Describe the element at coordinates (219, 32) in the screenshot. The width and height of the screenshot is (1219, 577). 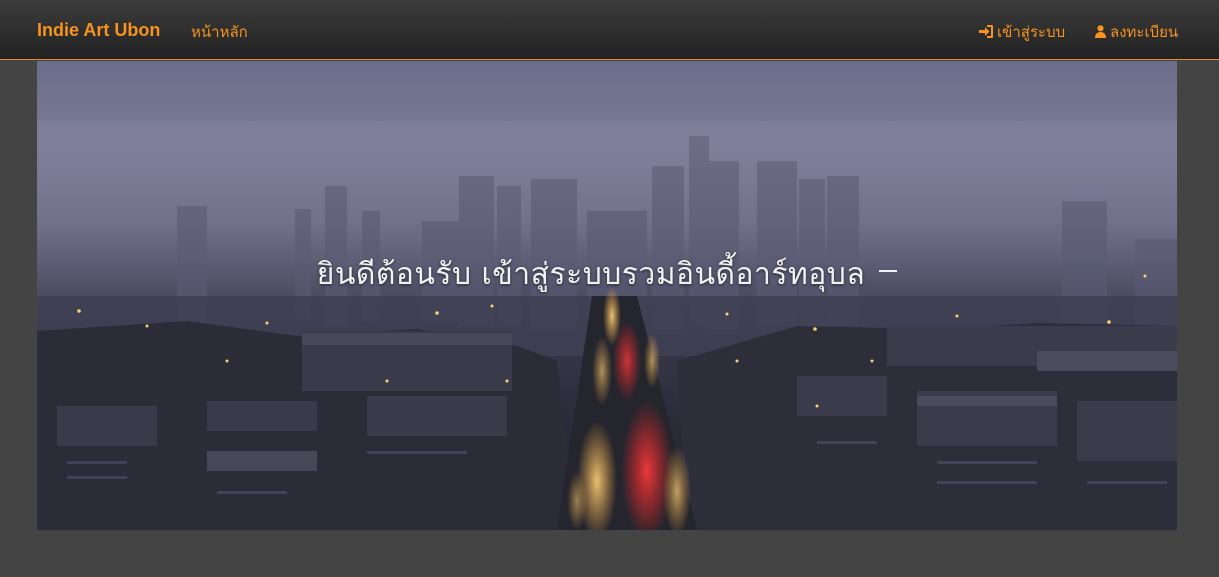
I see `nav-home-link: หน้าหลัก` at that location.